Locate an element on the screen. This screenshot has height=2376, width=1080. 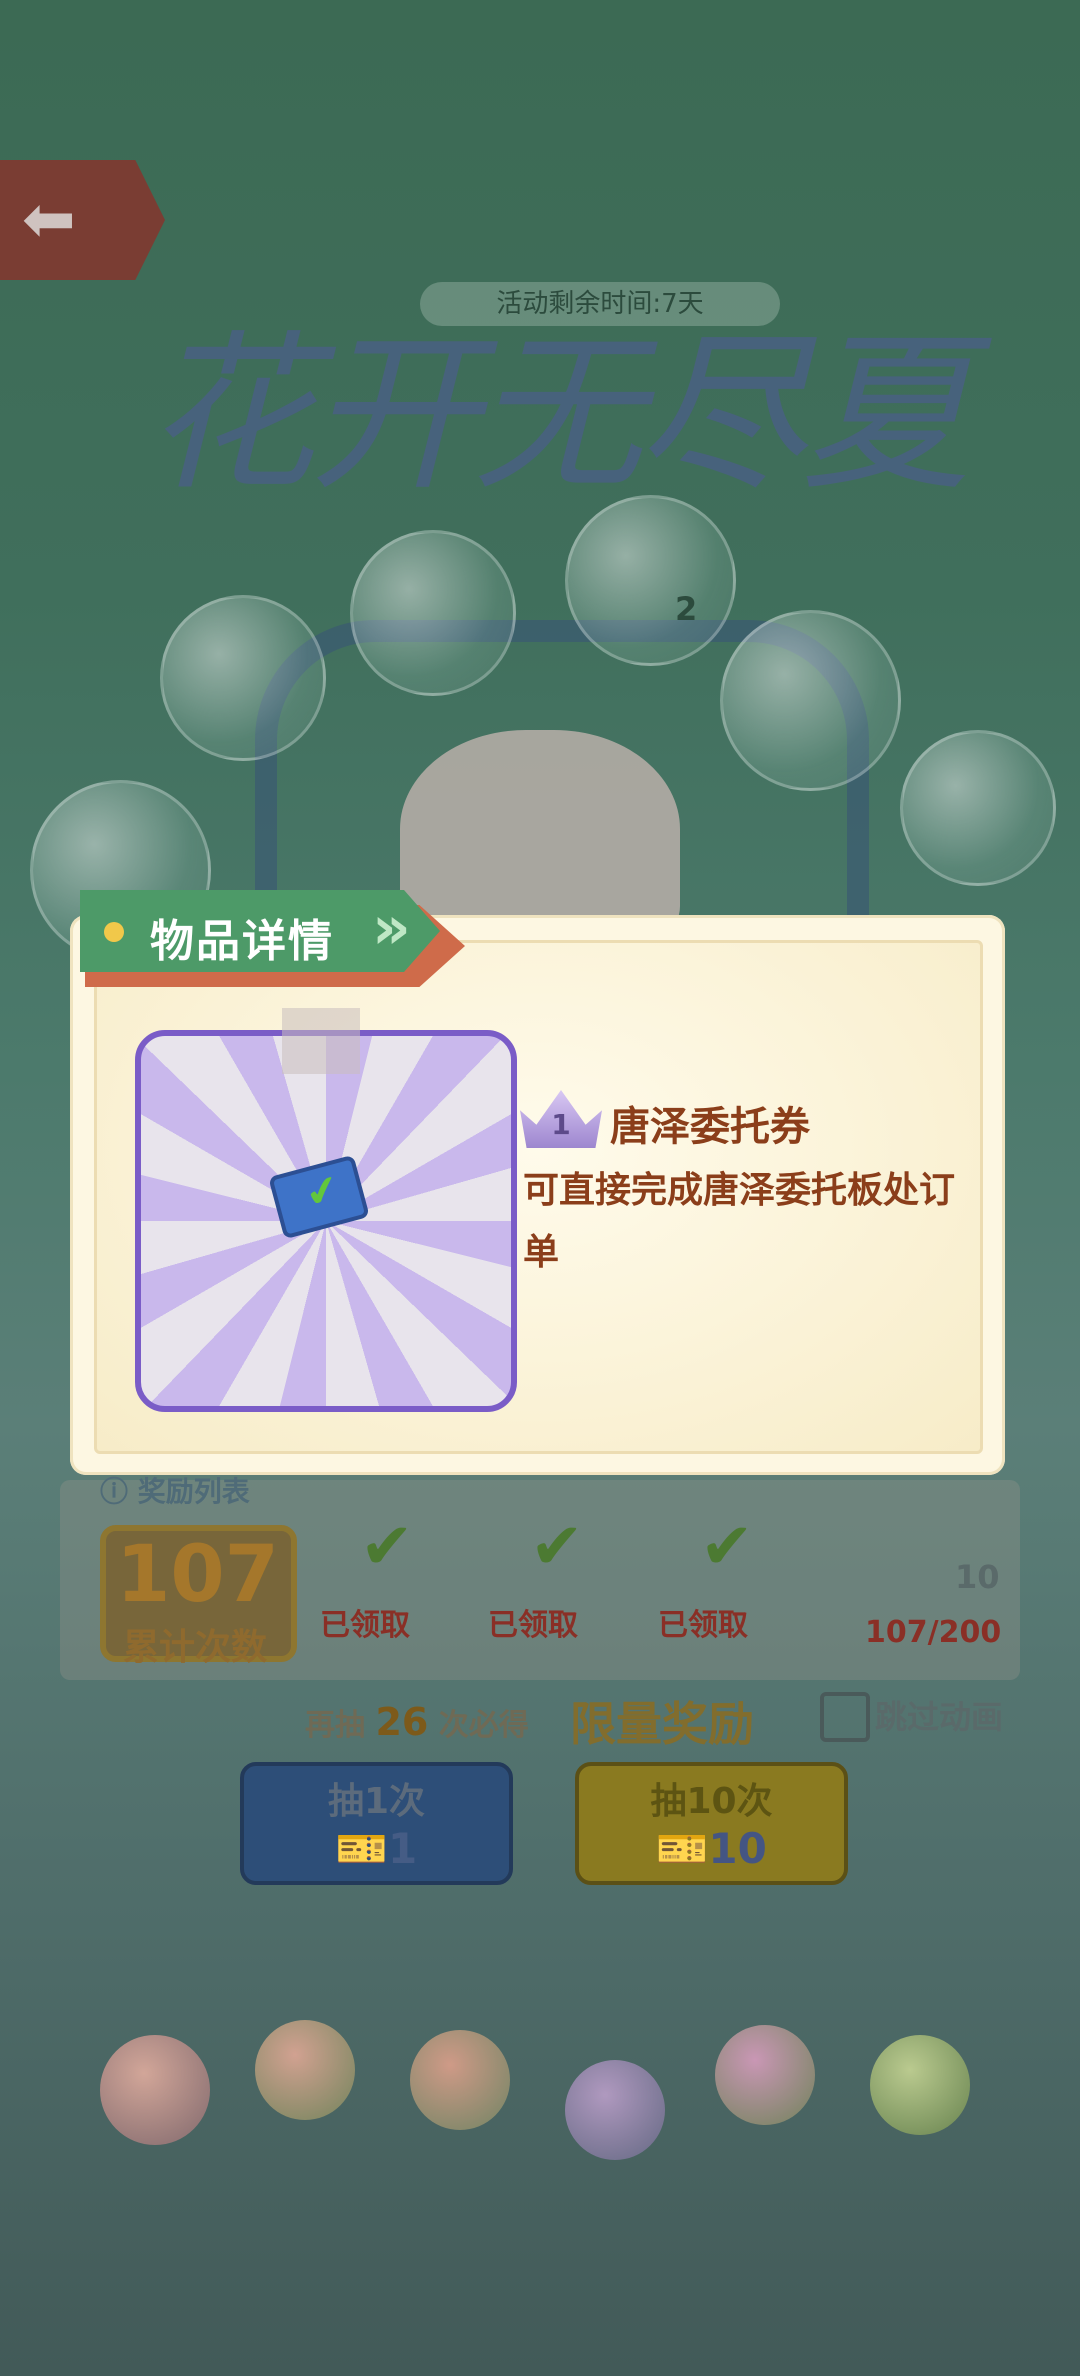
claimed-label-2: 已领取 is located at coordinates (533, 1625).